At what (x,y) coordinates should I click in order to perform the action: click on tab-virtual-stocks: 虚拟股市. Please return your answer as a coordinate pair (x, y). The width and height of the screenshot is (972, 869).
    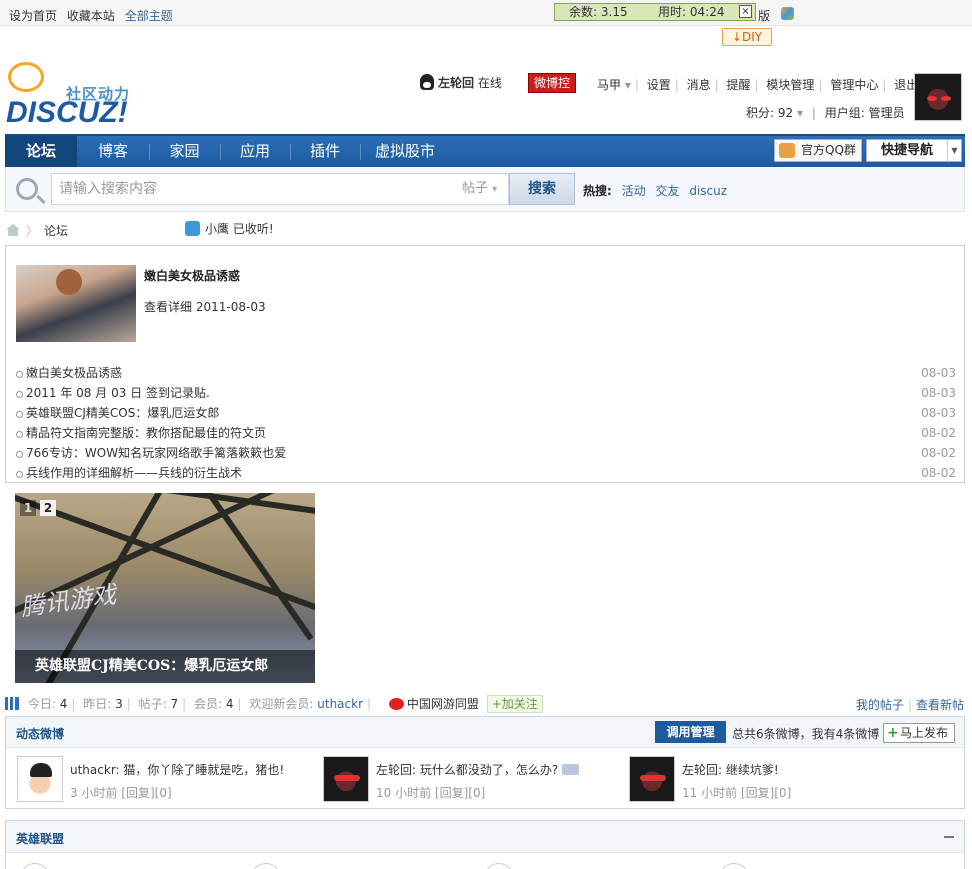
    Looking at the image, I should click on (405, 151).